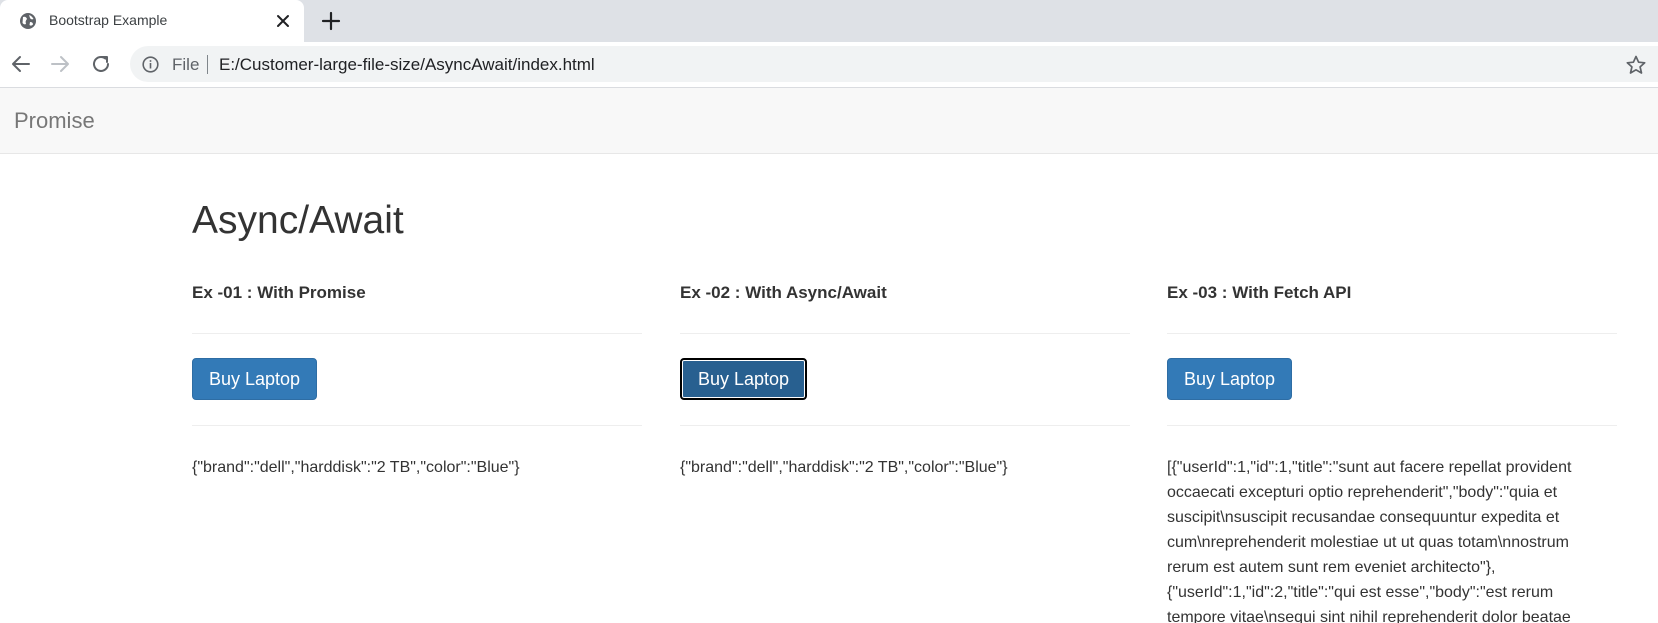 The width and height of the screenshot is (1658, 623). Describe the element at coordinates (60, 64) in the screenshot. I see `arrow-right-icon` at that location.